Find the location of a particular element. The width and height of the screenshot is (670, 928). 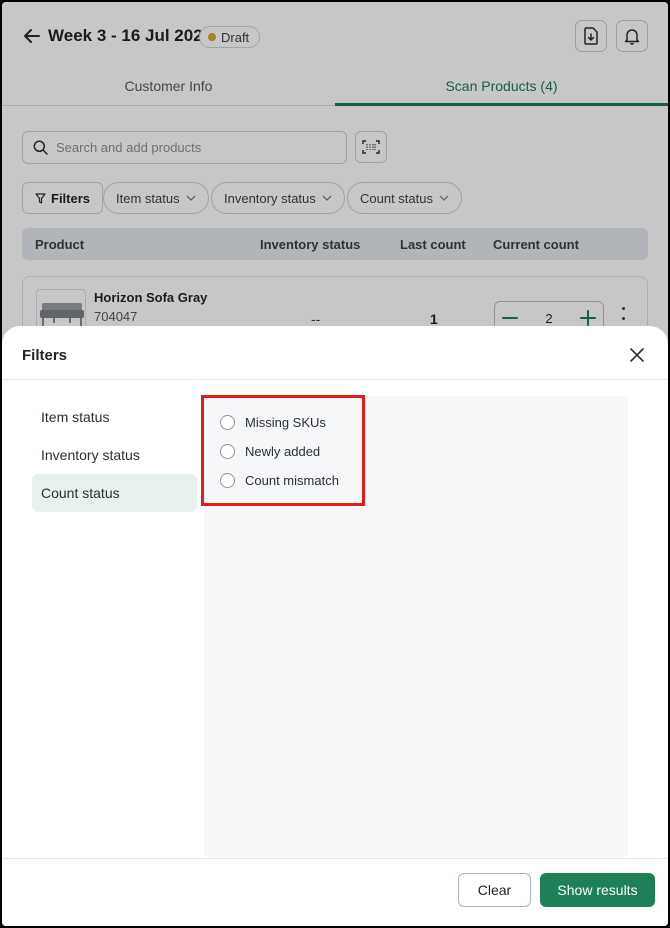

close-icon is located at coordinates (637, 355).